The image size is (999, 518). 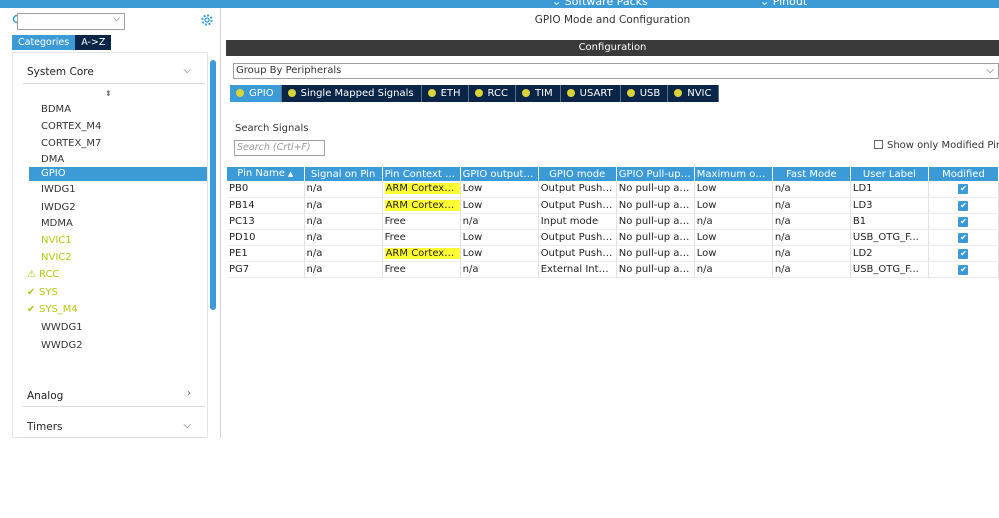 I want to click on col-signal-on-pin: Signal on Pin, so click(x=343, y=174).